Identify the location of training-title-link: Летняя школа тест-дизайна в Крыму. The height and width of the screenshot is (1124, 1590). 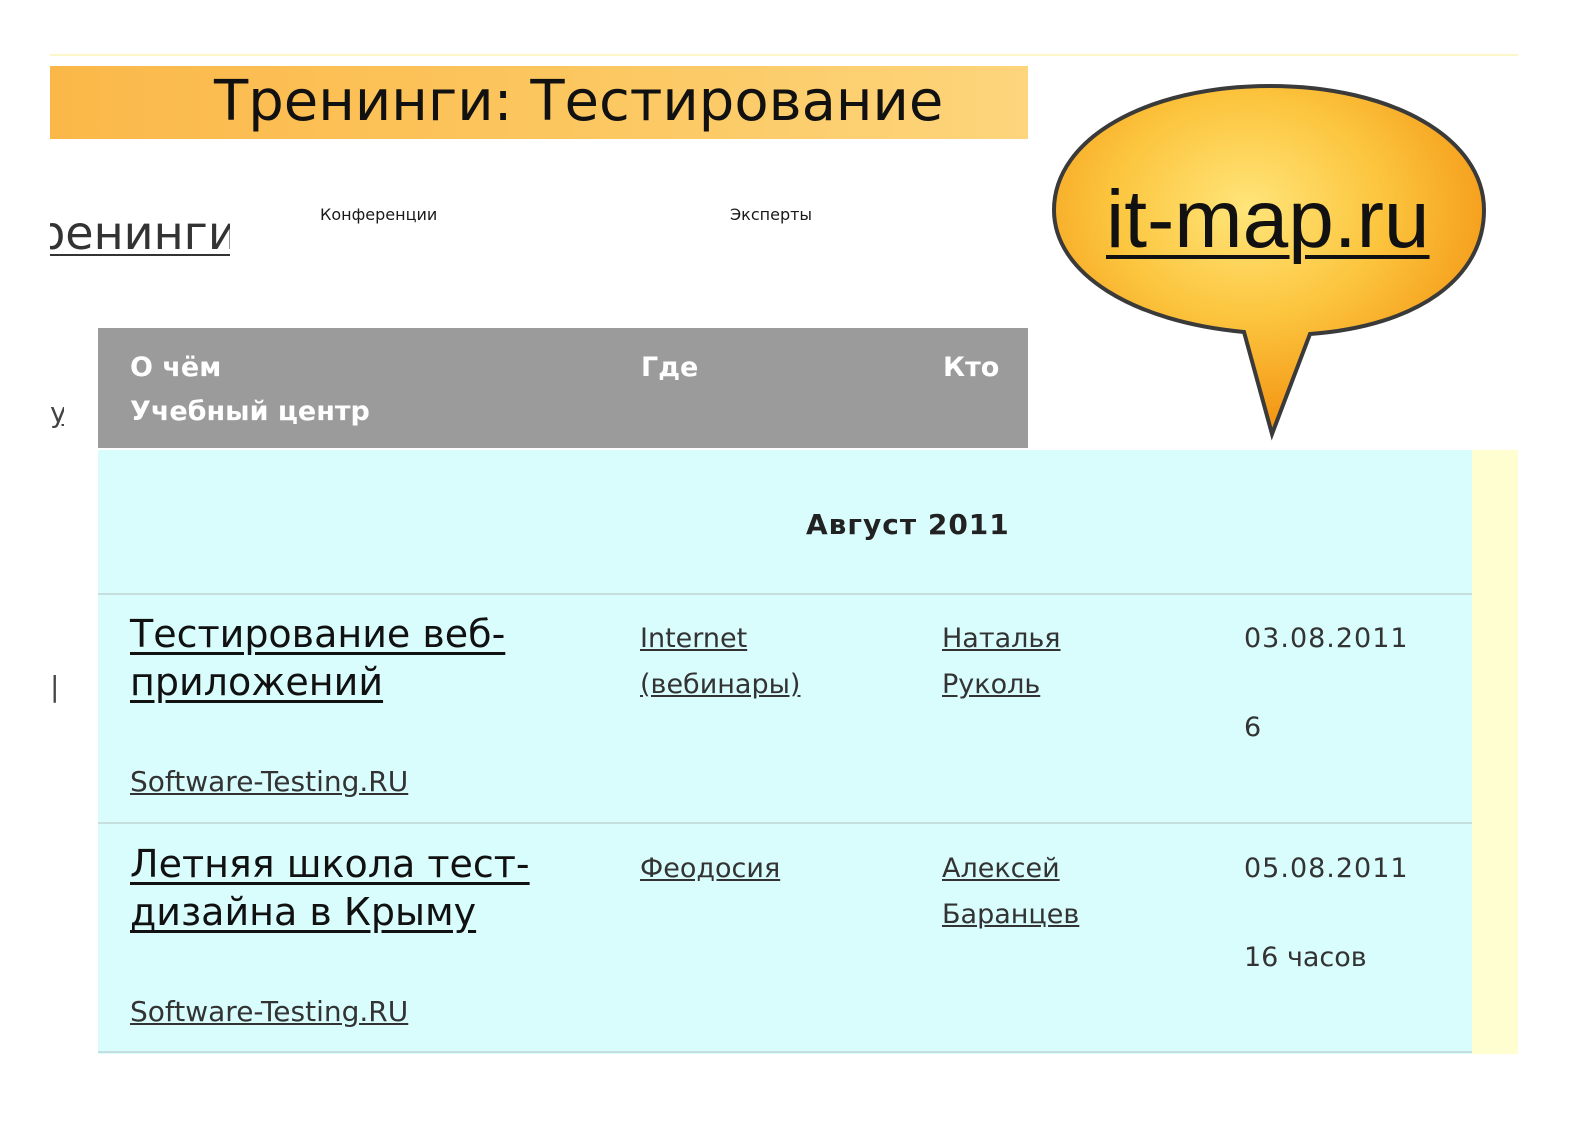
(370, 888).